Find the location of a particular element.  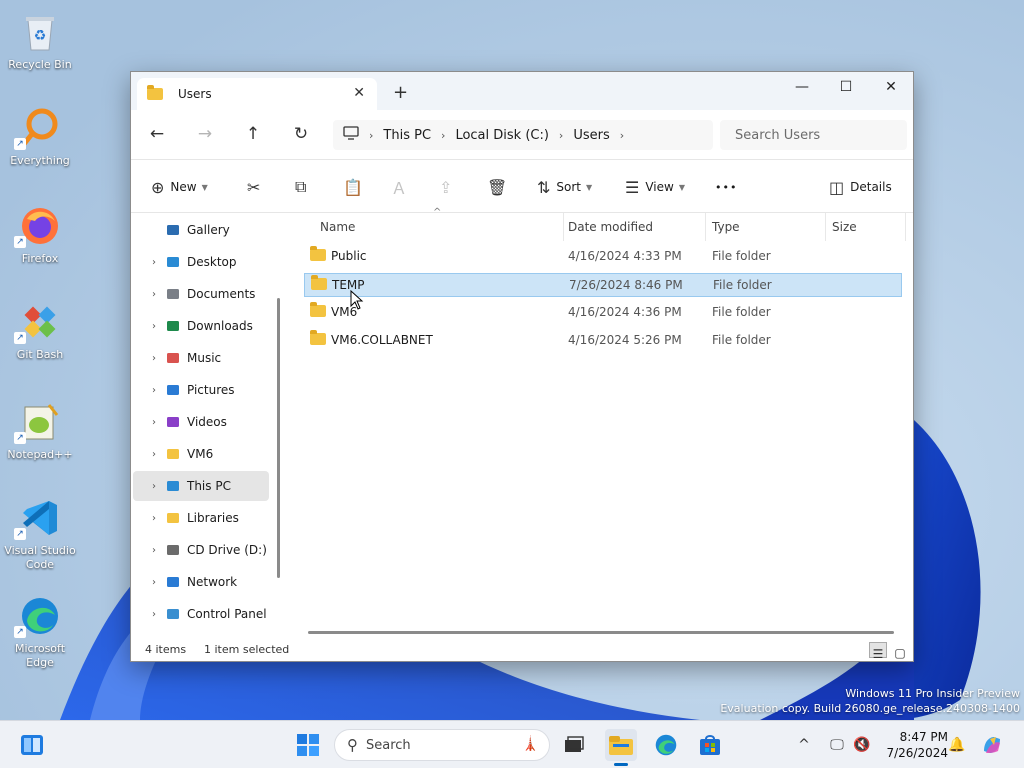

network-tray-button: 🖵 is located at coordinates (837, 744).